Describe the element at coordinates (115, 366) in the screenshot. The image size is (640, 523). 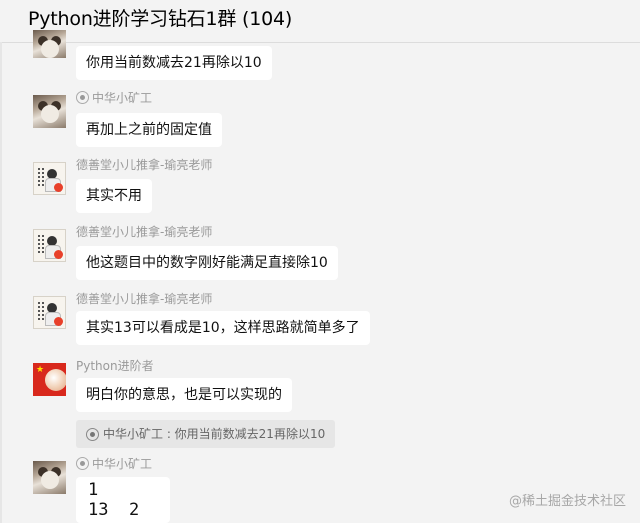
I see `sender-name: Python进阶者` at that location.